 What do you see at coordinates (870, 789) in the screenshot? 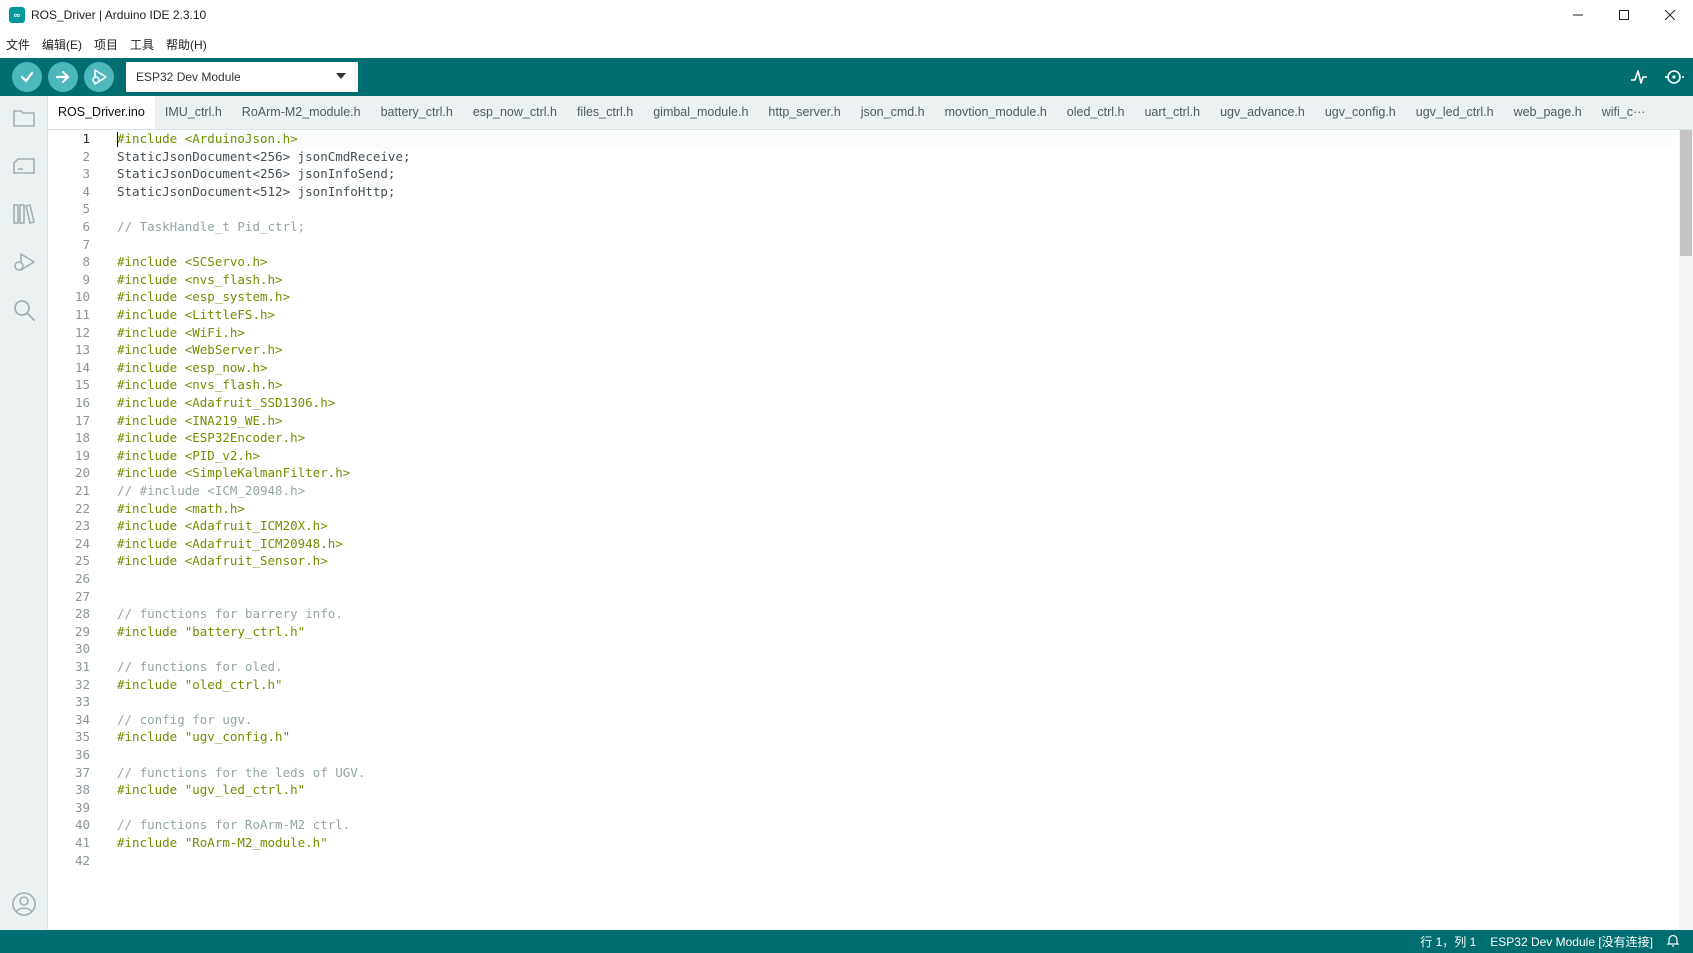
I see `code-line: 38 #include "ugv_led_ctrl.h"` at bounding box center [870, 789].